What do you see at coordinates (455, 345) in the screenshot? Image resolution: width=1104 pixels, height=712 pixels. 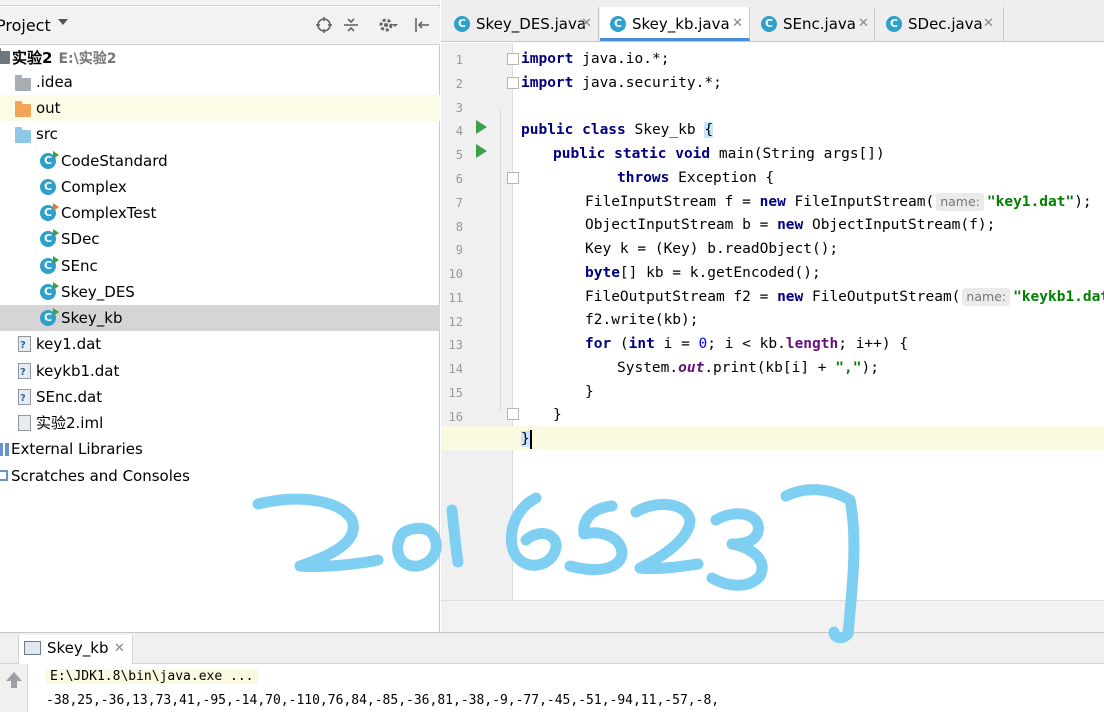 I see `line-number: 13` at bounding box center [455, 345].